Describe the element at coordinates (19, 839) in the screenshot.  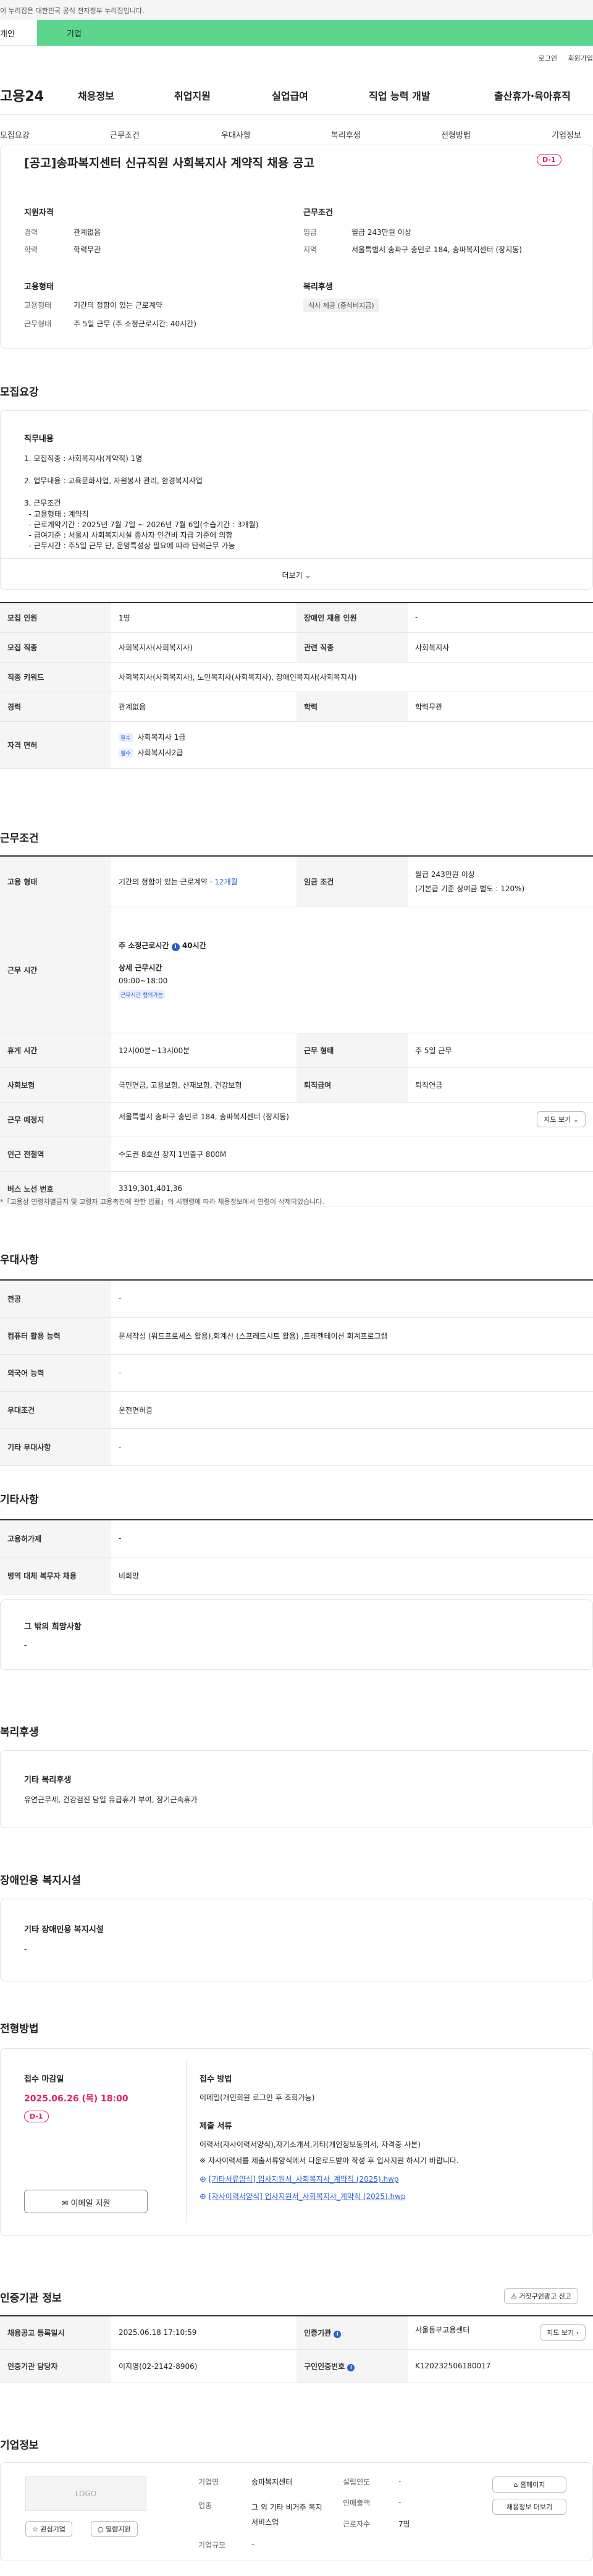
I see `conditions-heading: 근무조건` at that location.